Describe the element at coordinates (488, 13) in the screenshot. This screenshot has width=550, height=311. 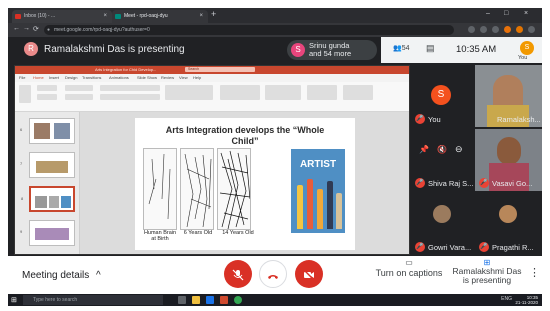
I see `minimize-icon: –` at that location.